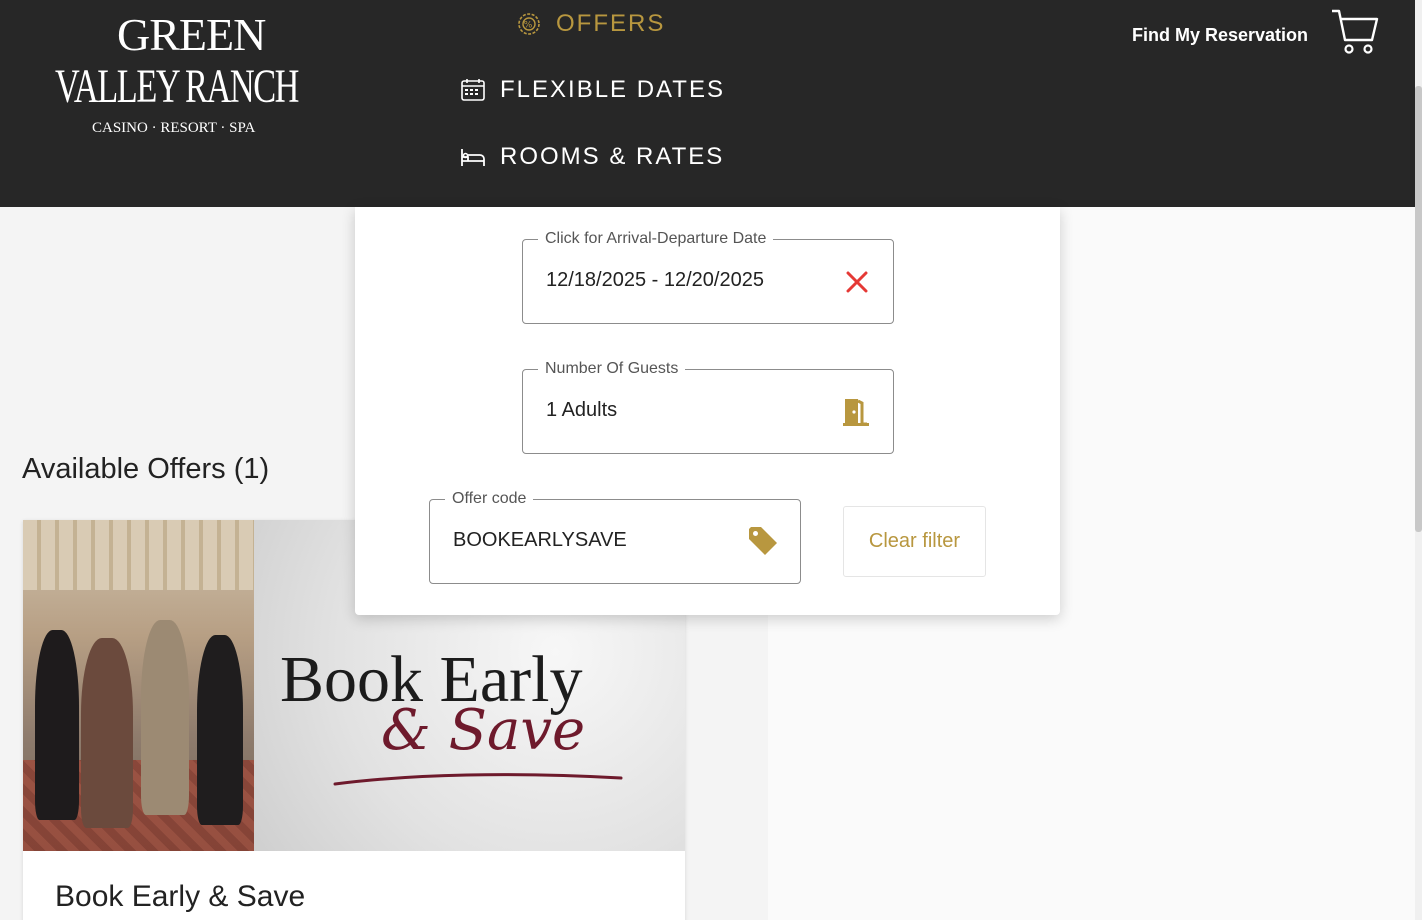 The image size is (1422, 920). I want to click on number-of-guests-field: Number Of Guests 1 Adults, so click(708, 407).